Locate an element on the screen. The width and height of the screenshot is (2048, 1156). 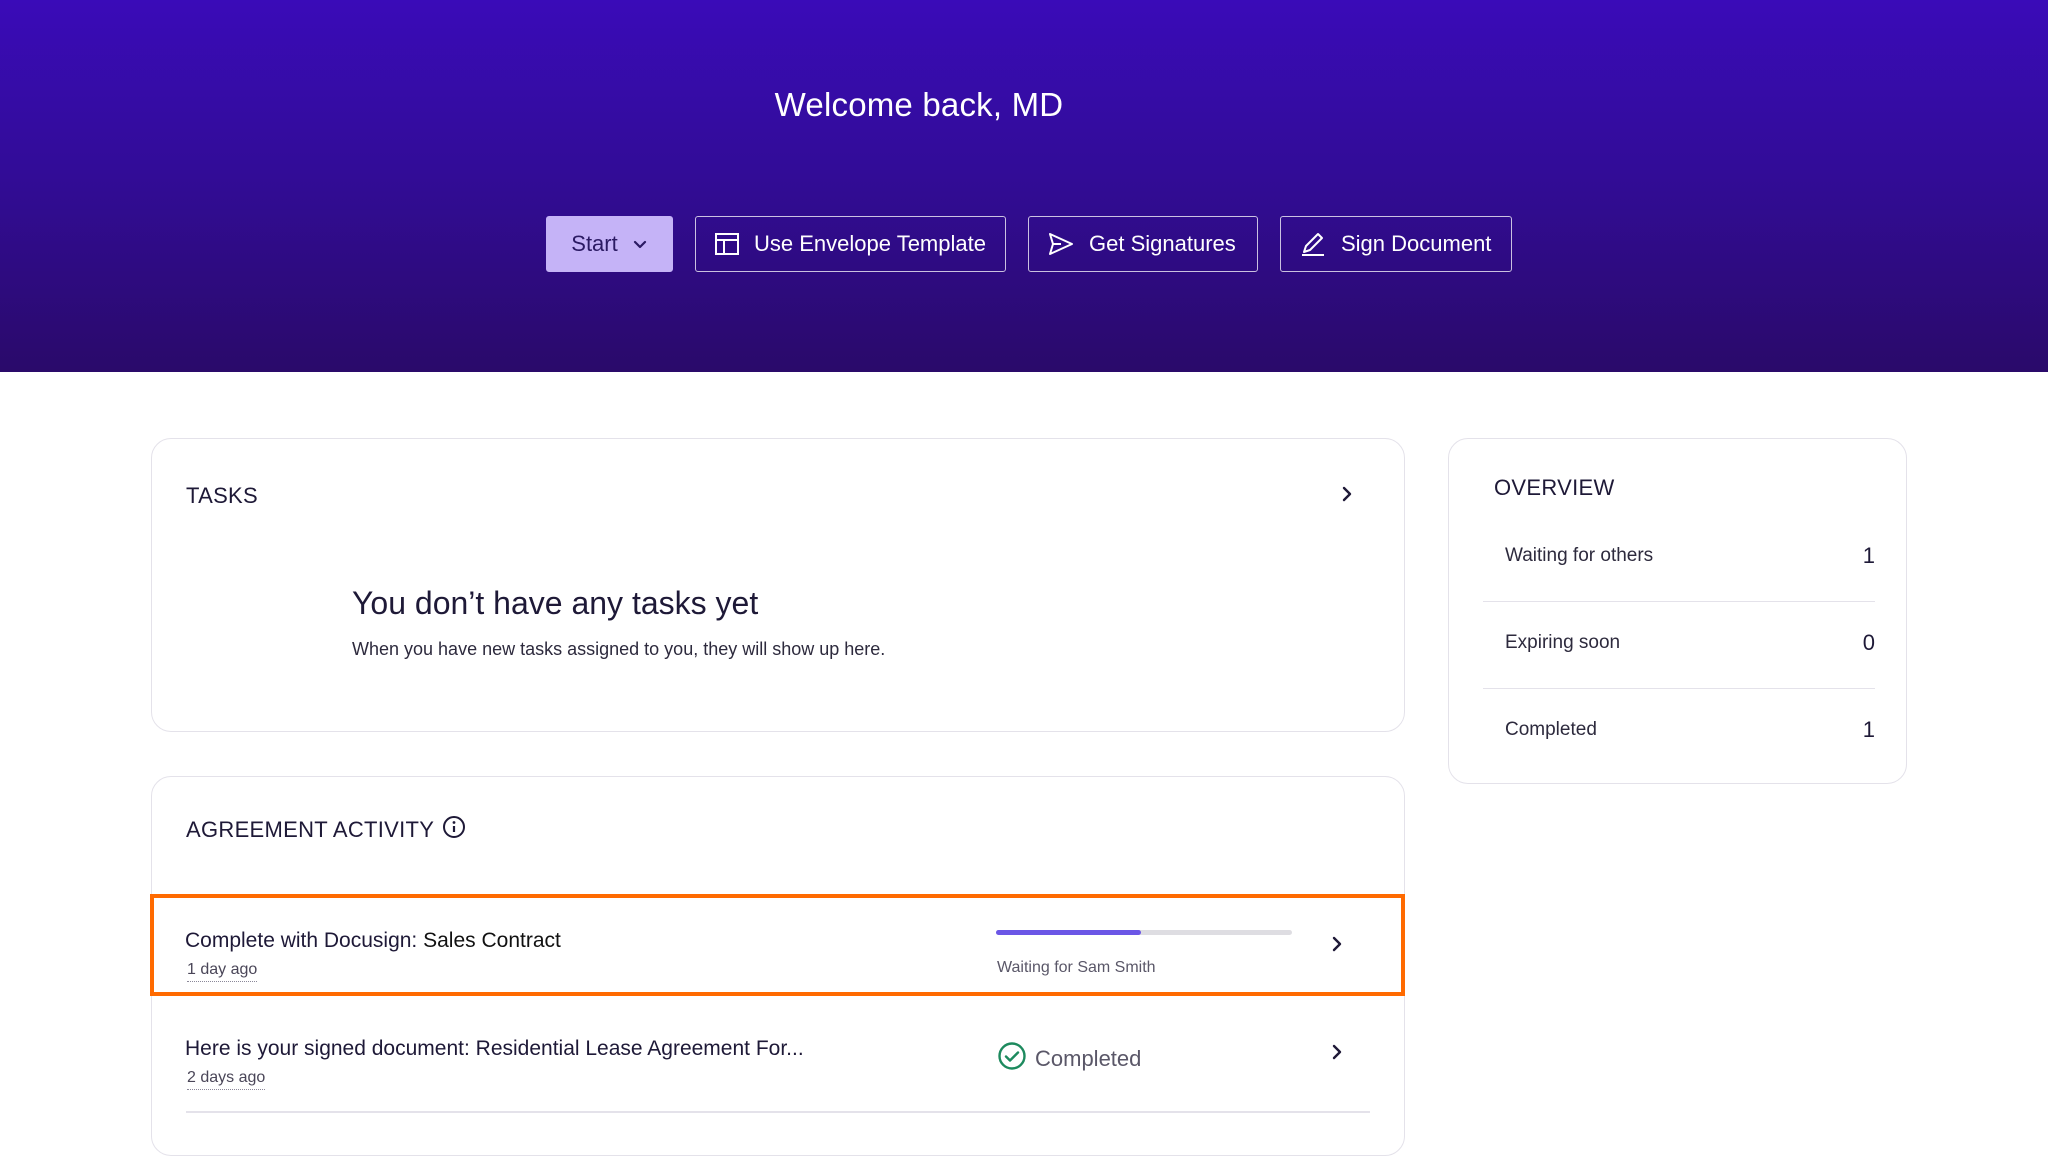
tasks-open-link is located at coordinates (1347, 496).